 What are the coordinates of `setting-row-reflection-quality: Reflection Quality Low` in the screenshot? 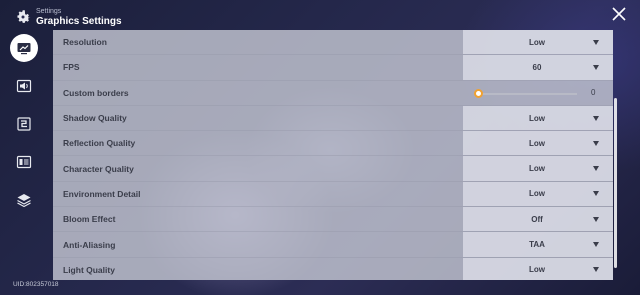 It's located at (333, 144).